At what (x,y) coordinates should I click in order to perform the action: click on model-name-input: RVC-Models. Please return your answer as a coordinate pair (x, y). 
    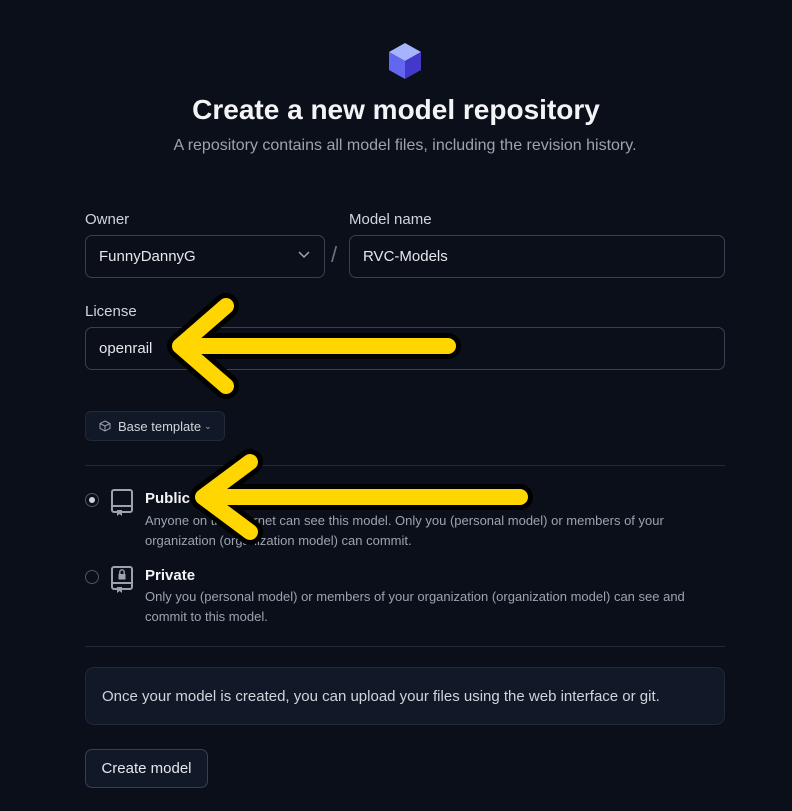
    Looking at the image, I should click on (537, 256).